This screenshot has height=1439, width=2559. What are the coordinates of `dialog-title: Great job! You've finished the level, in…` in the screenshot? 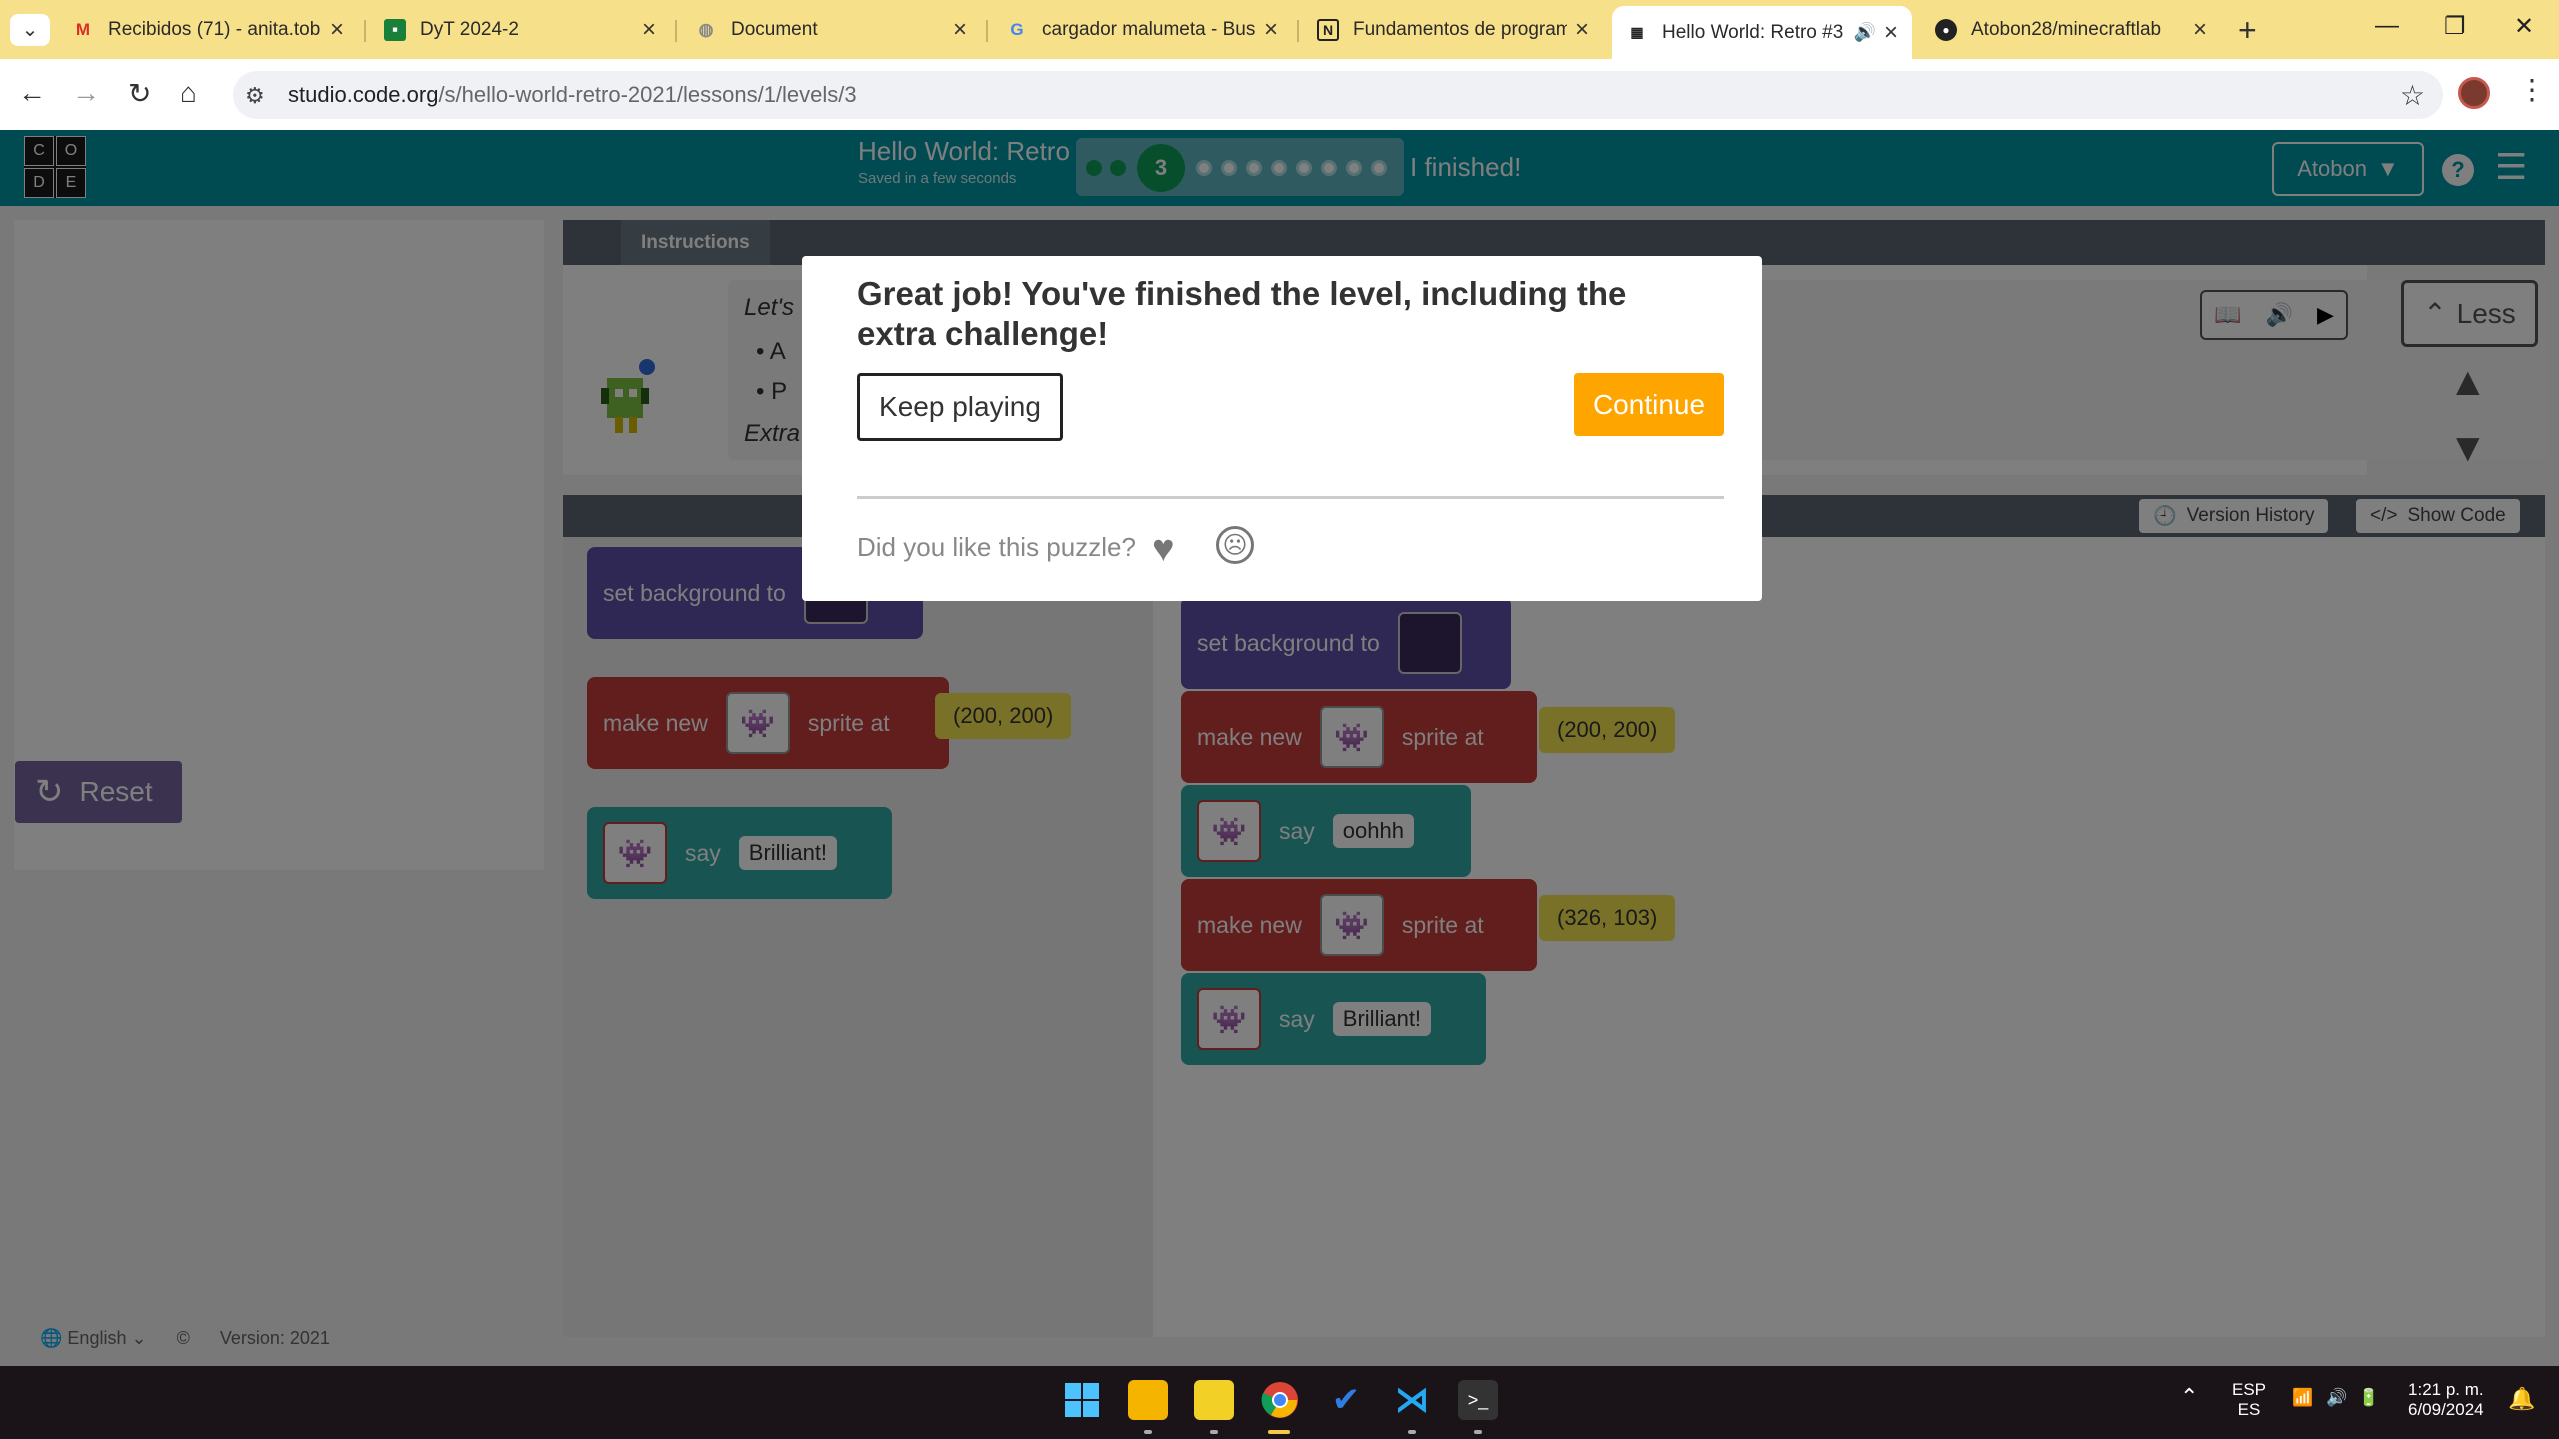 It's located at (1242, 313).